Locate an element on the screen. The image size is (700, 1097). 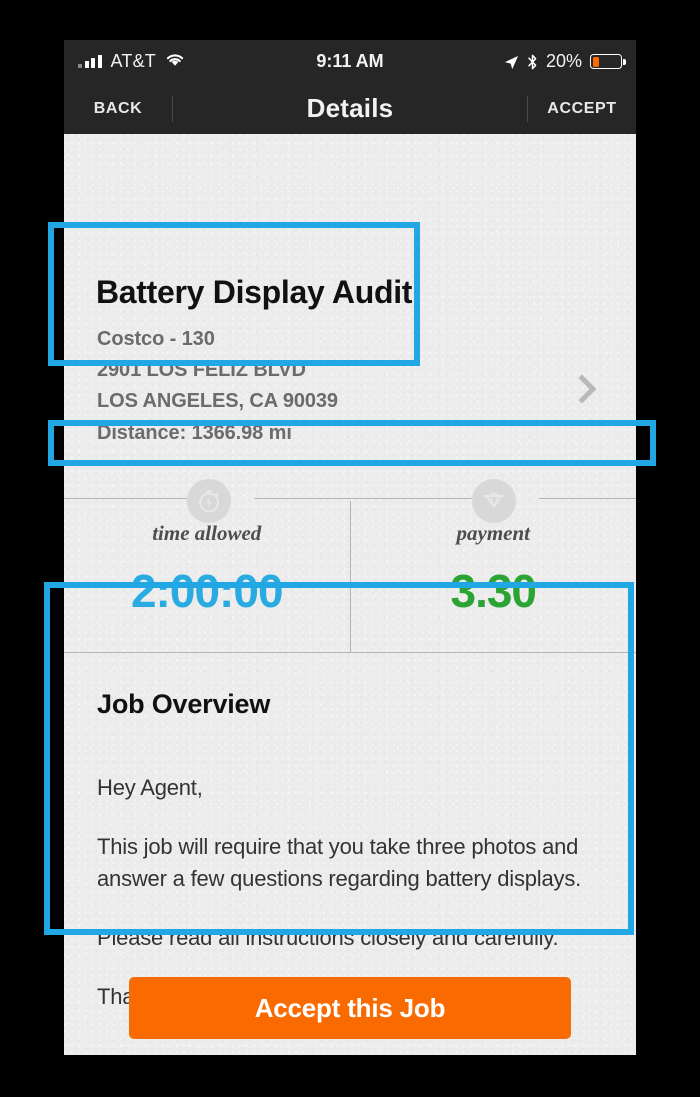
time-allowed-label: time allowed is located at coordinates (207, 533).